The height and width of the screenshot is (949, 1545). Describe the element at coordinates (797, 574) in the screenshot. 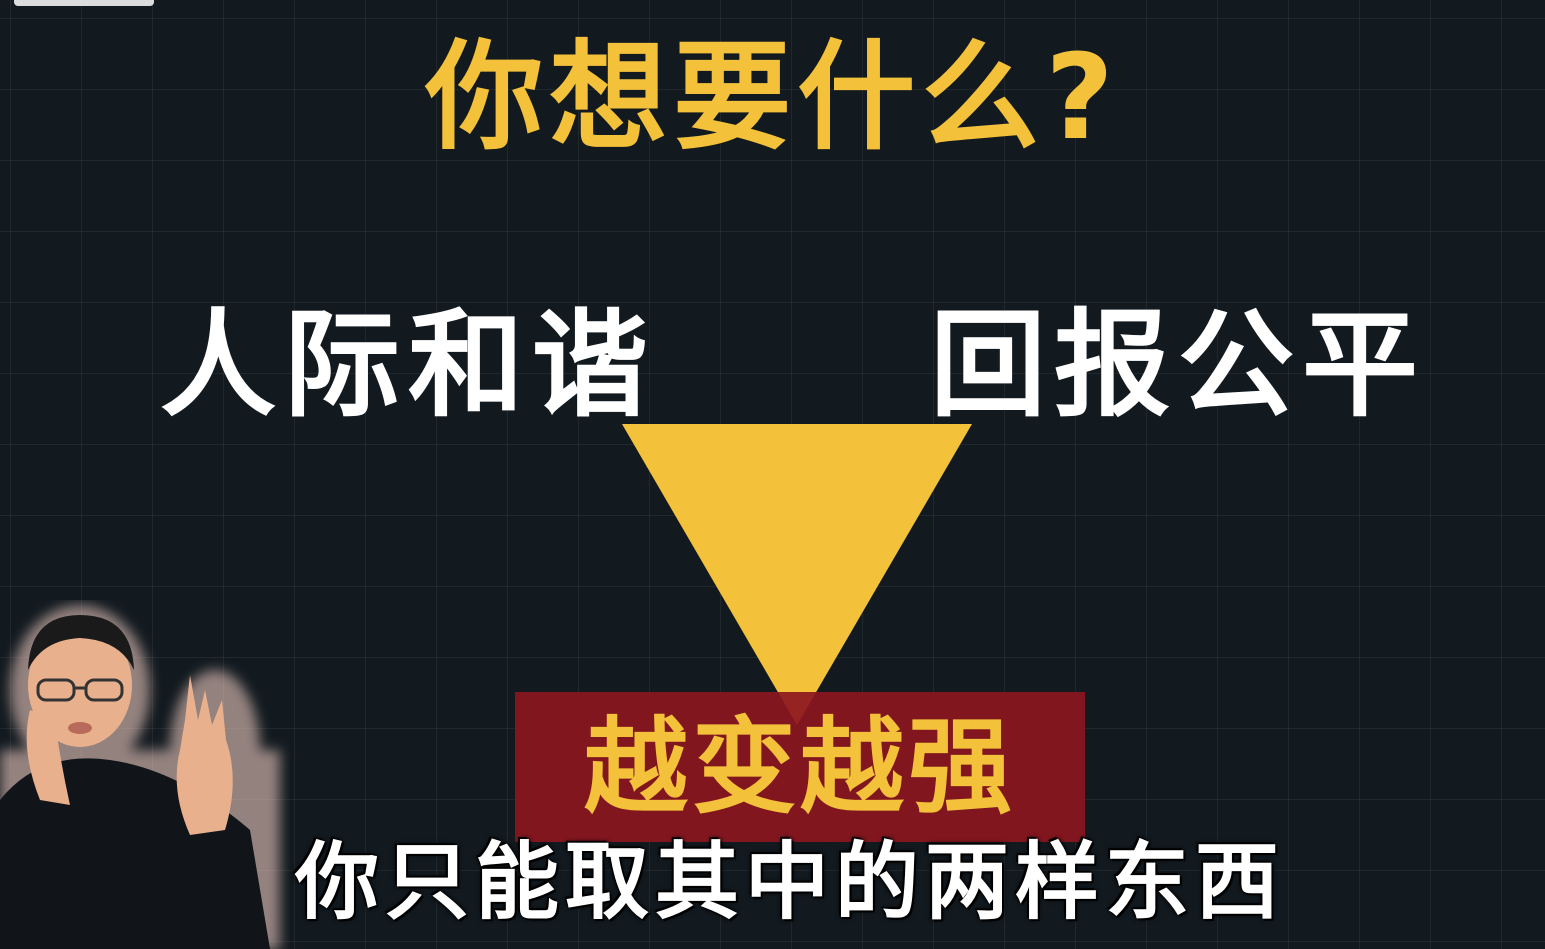

I see `triangle-shape` at that location.